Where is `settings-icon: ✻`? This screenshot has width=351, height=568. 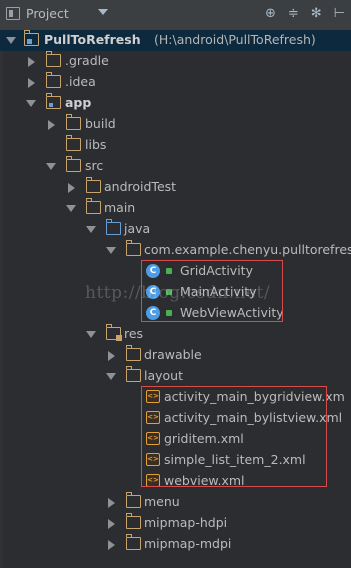
settings-icon: ✻ is located at coordinates (316, 14).